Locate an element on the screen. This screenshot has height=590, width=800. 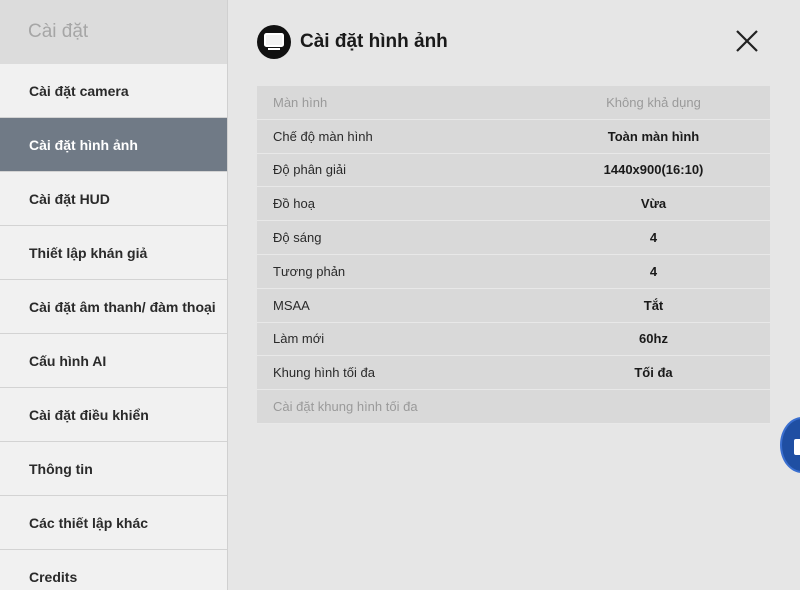
setting-row-refresh-rate: Làm mới 60hz is located at coordinates (513, 339).